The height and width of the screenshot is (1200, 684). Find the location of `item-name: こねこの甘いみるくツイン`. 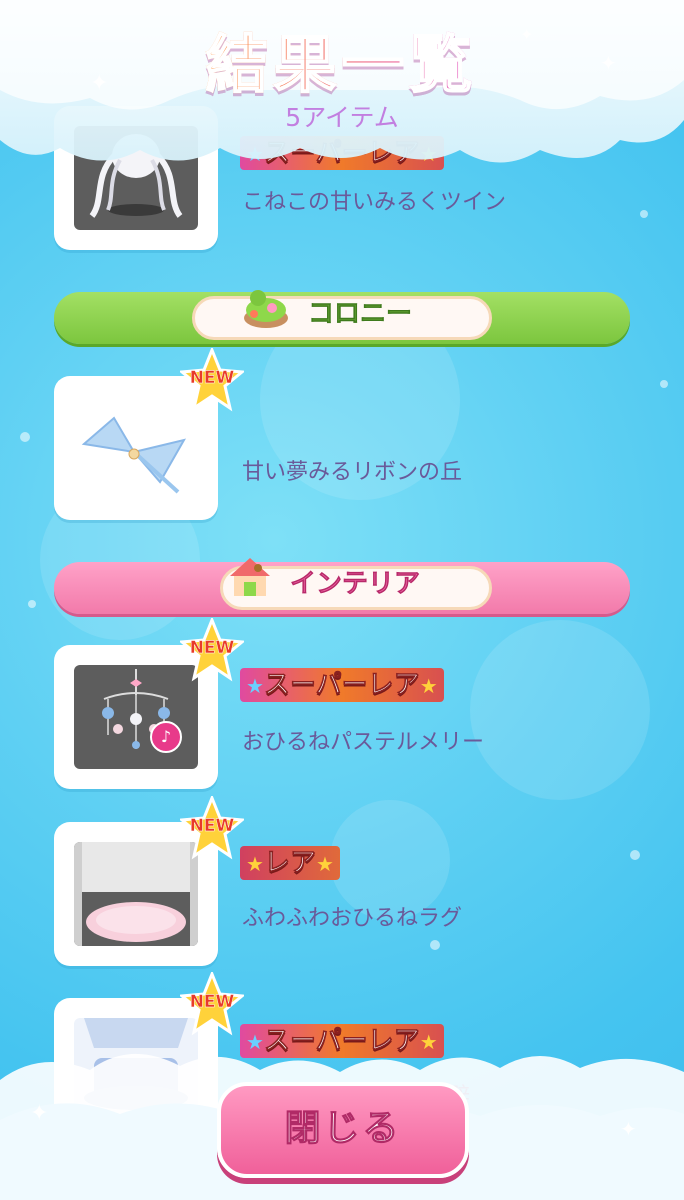

item-name: こねこの甘いみるくツイン is located at coordinates (374, 202).